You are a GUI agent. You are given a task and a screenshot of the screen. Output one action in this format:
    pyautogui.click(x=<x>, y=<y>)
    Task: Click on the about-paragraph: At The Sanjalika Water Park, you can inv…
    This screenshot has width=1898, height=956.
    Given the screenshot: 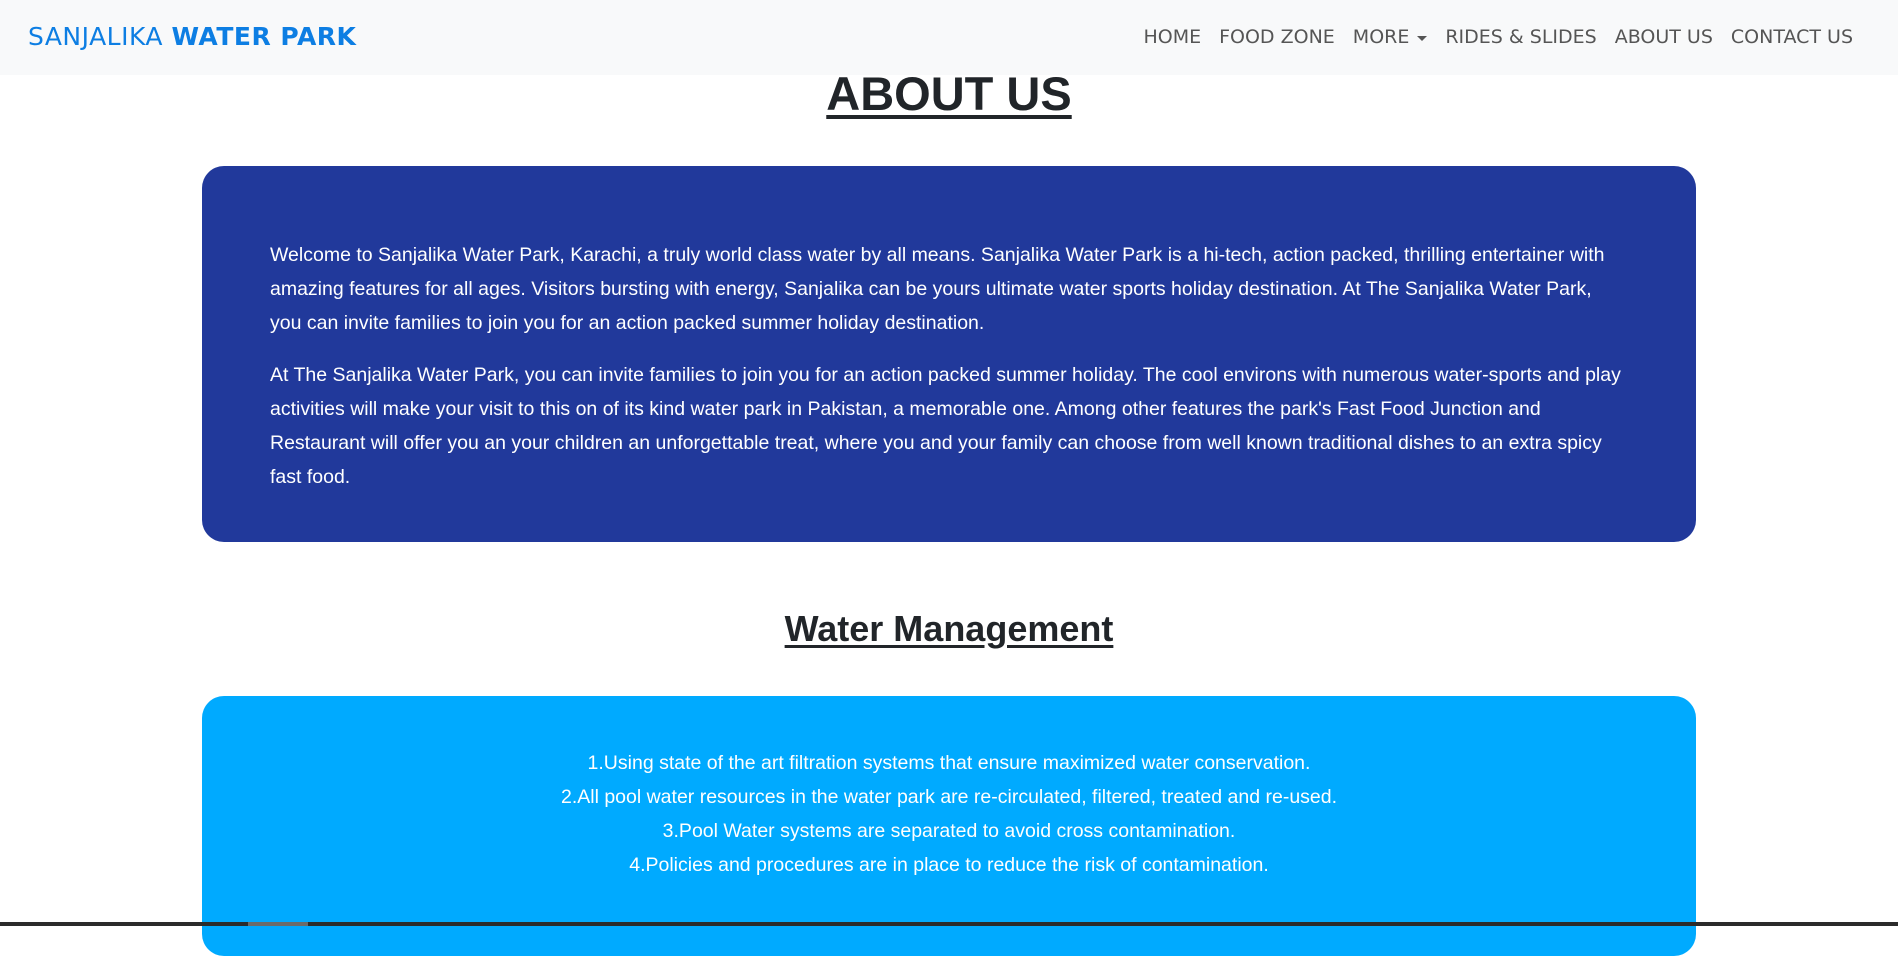 What is the action you would take?
    pyautogui.click(x=945, y=426)
    